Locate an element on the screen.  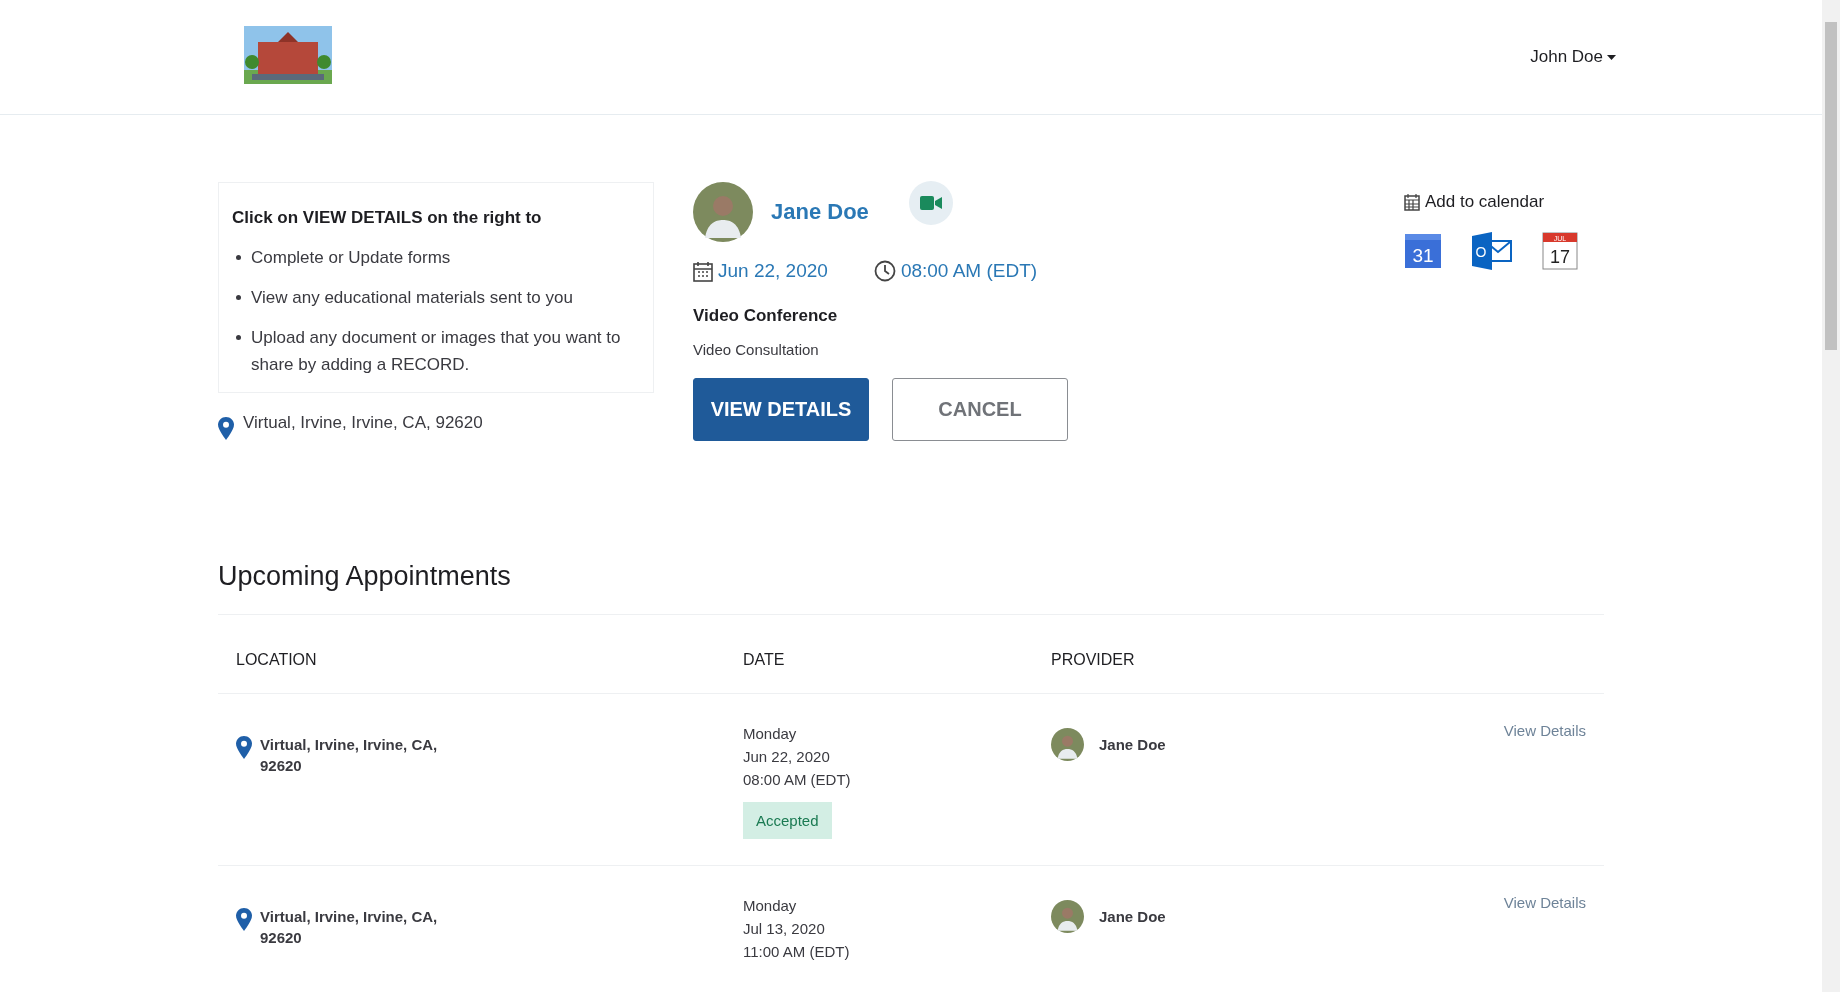
view-details-button: VIEW DETAILS is located at coordinates (781, 409).